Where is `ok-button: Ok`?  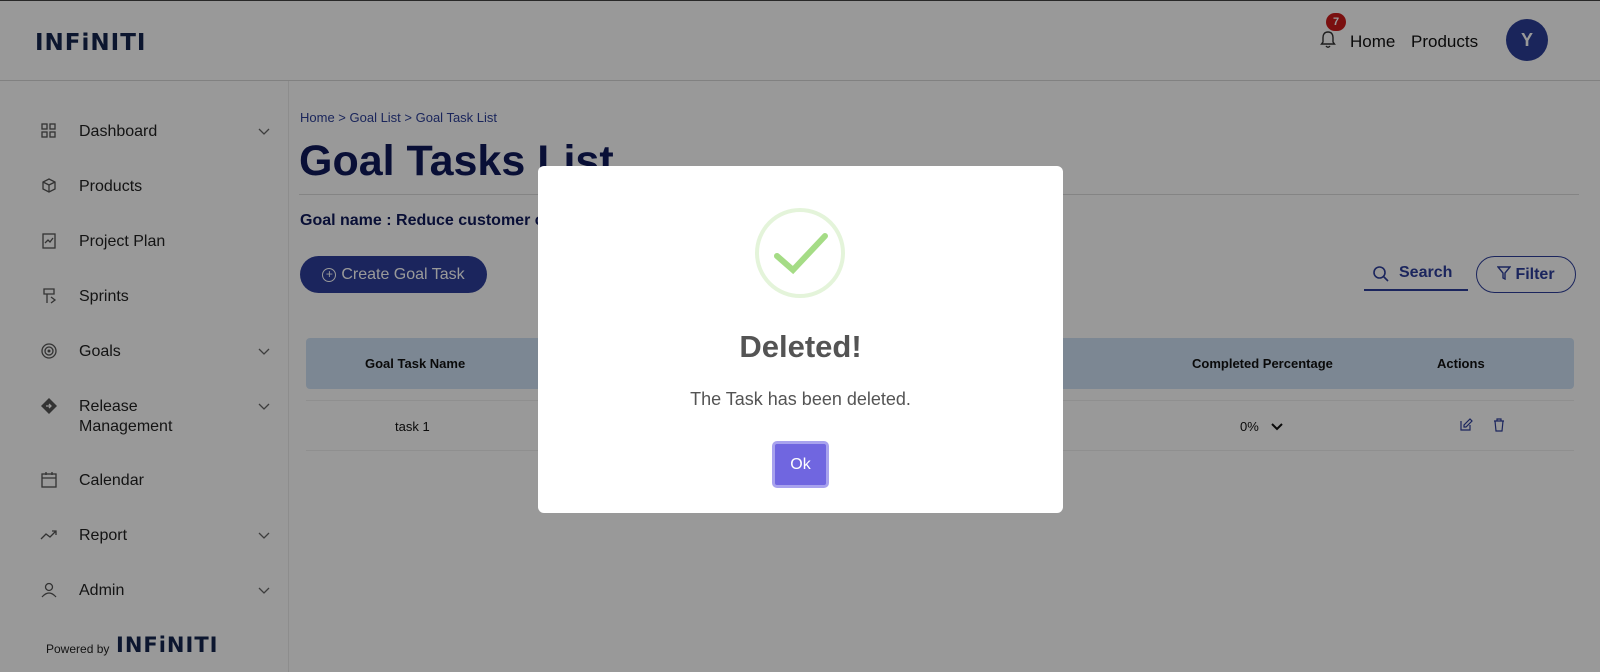 ok-button: Ok is located at coordinates (800, 464).